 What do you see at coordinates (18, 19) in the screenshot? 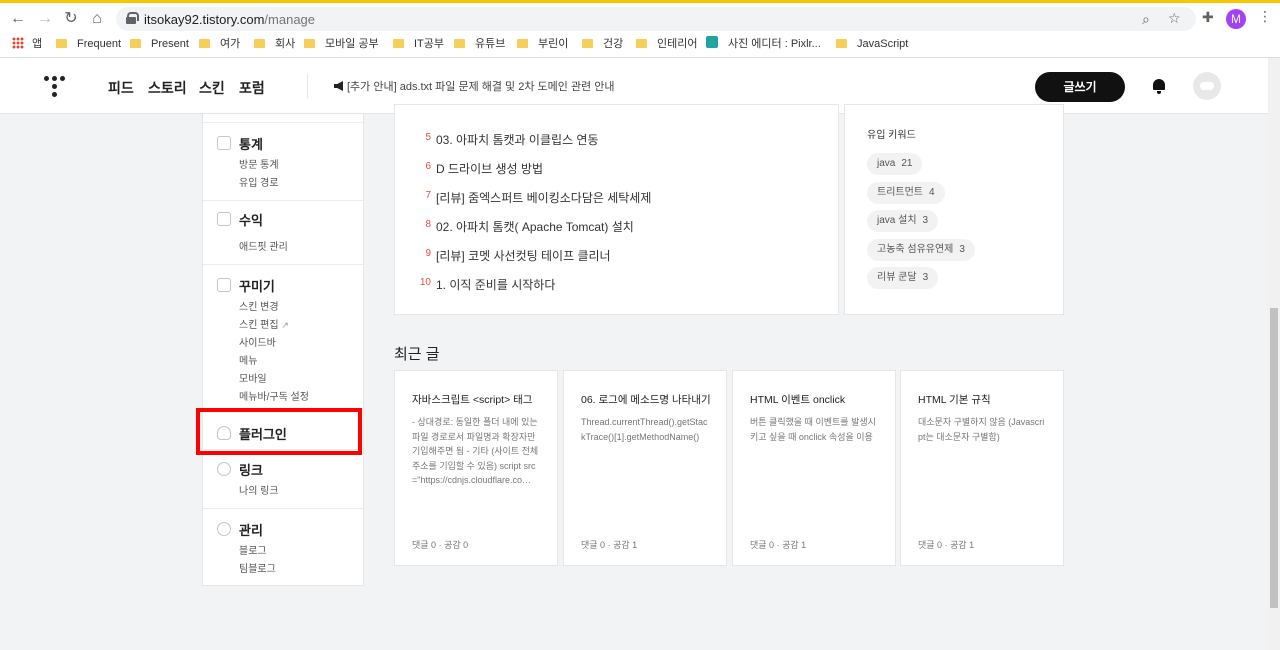
I see `back-icon: ←` at bounding box center [18, 19].